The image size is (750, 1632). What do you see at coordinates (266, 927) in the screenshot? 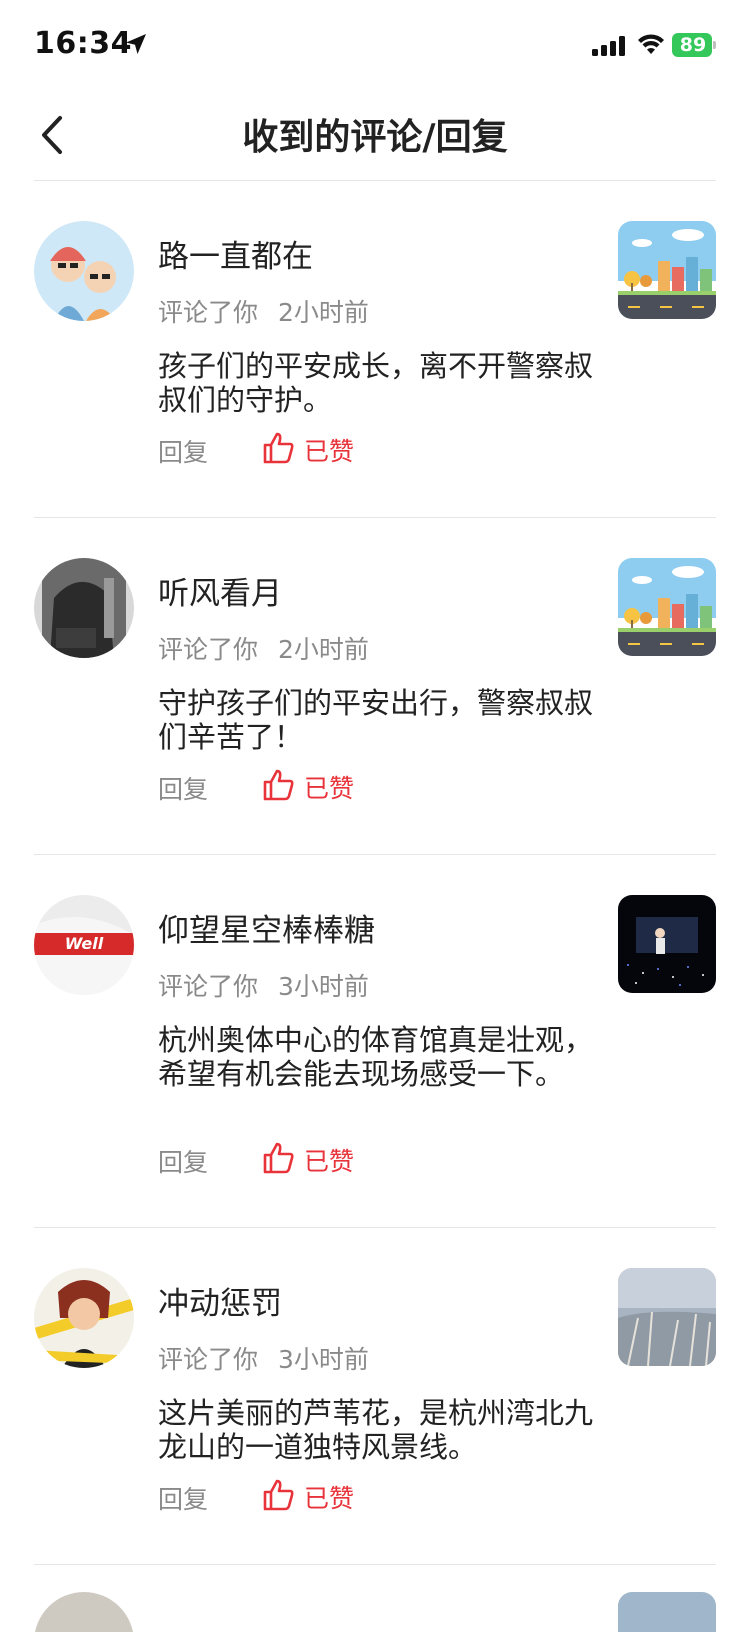
I see `comment-username: 仰望星空棒棒糖` at bounding box center [266, 927].